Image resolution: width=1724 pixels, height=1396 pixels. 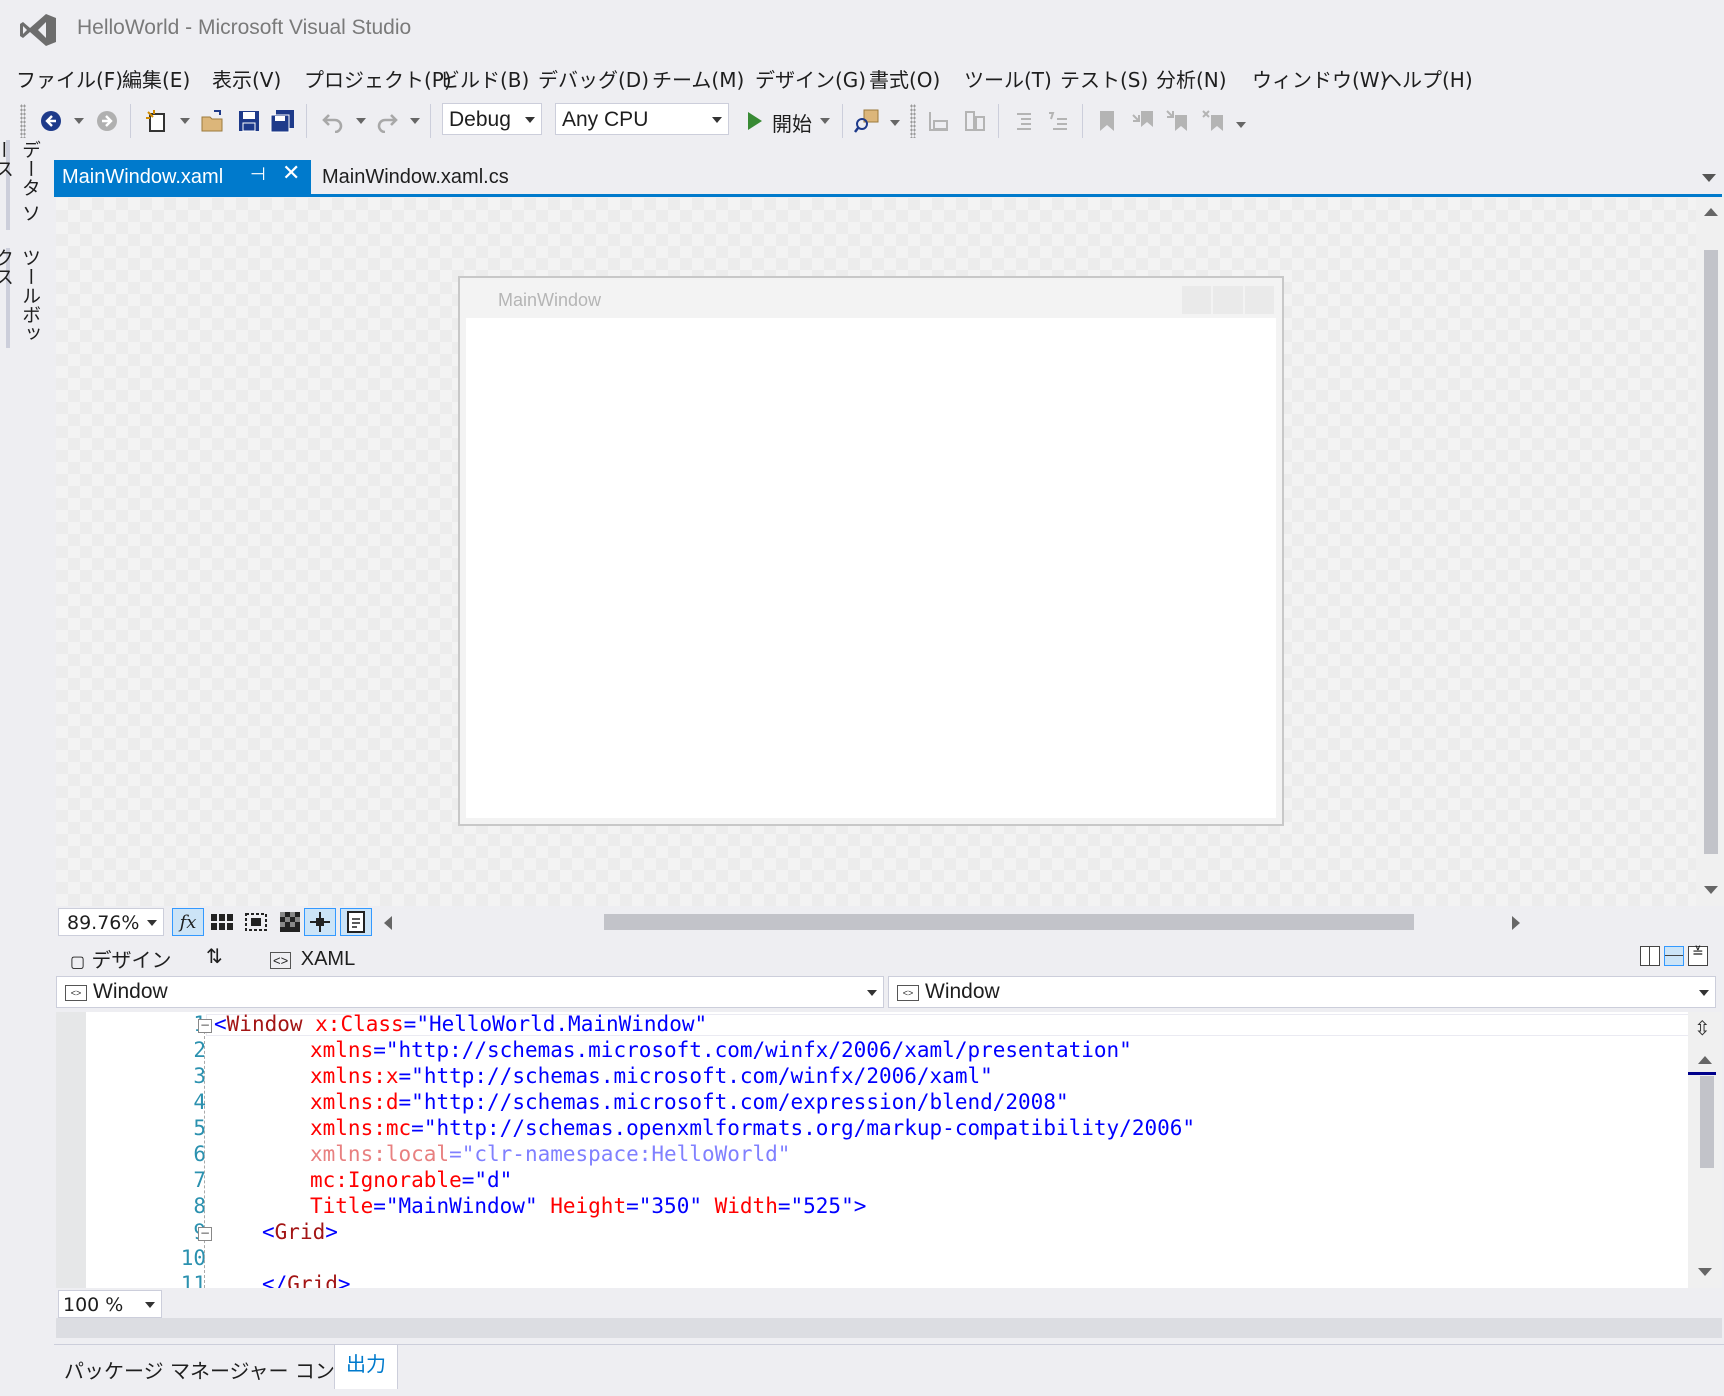 What do you see at coordinates (38, 30) in the screenshot?
I see `visual-studio-logo-icon` at bounding box center [38, 30].